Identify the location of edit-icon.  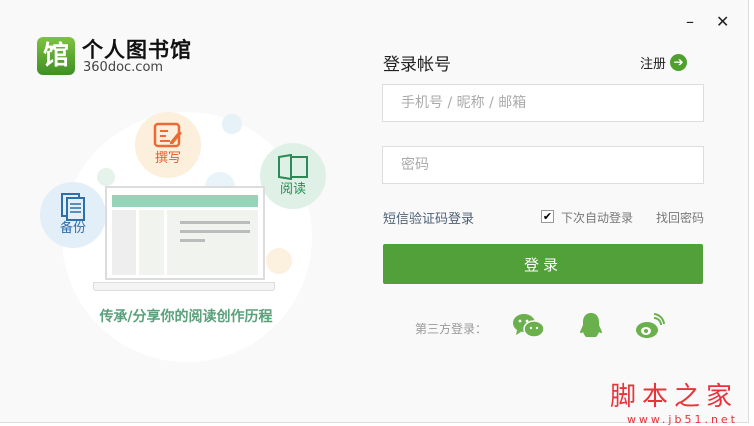
(167, 135).